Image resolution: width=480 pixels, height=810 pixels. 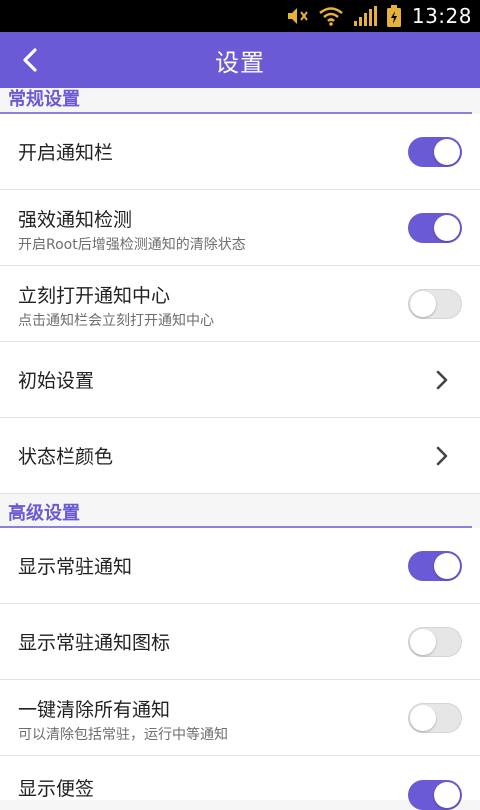 What do you see at coordinates (66, 153) in the screenshot?
I see `setting-title: 开启通知栏` at bounding box center [66, 153].